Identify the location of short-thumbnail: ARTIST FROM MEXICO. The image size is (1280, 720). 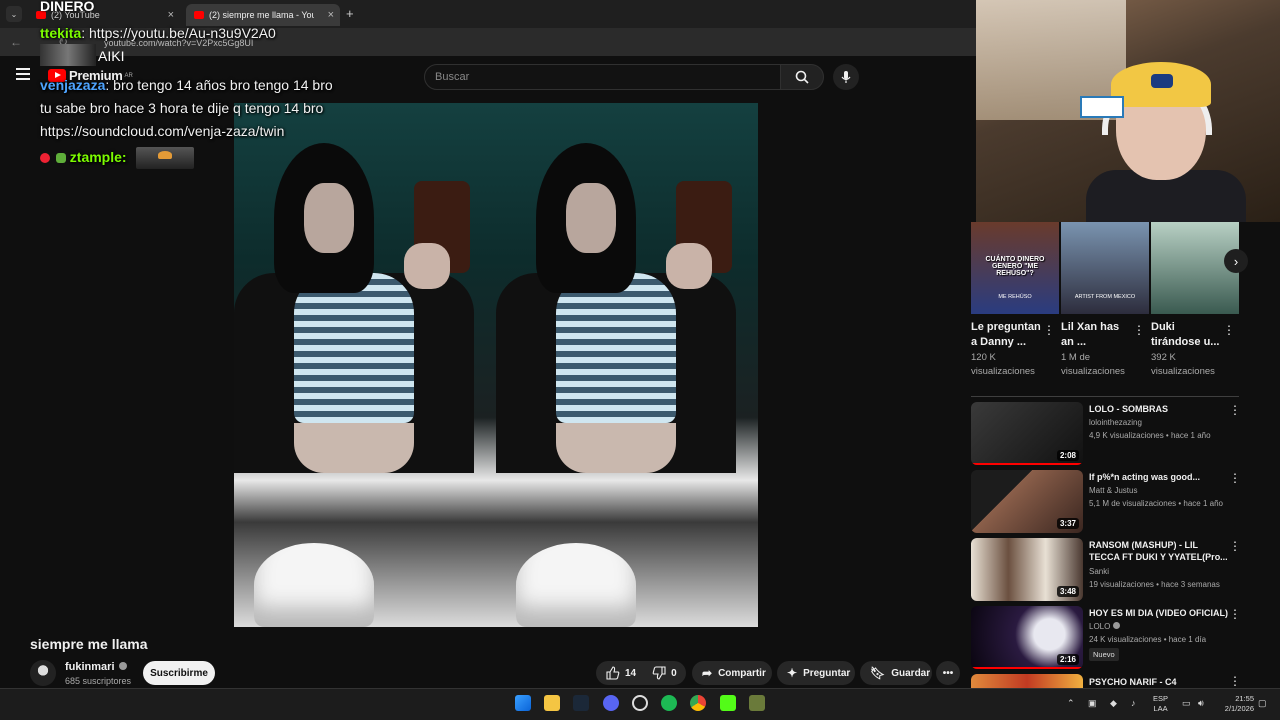
(1105, 268).